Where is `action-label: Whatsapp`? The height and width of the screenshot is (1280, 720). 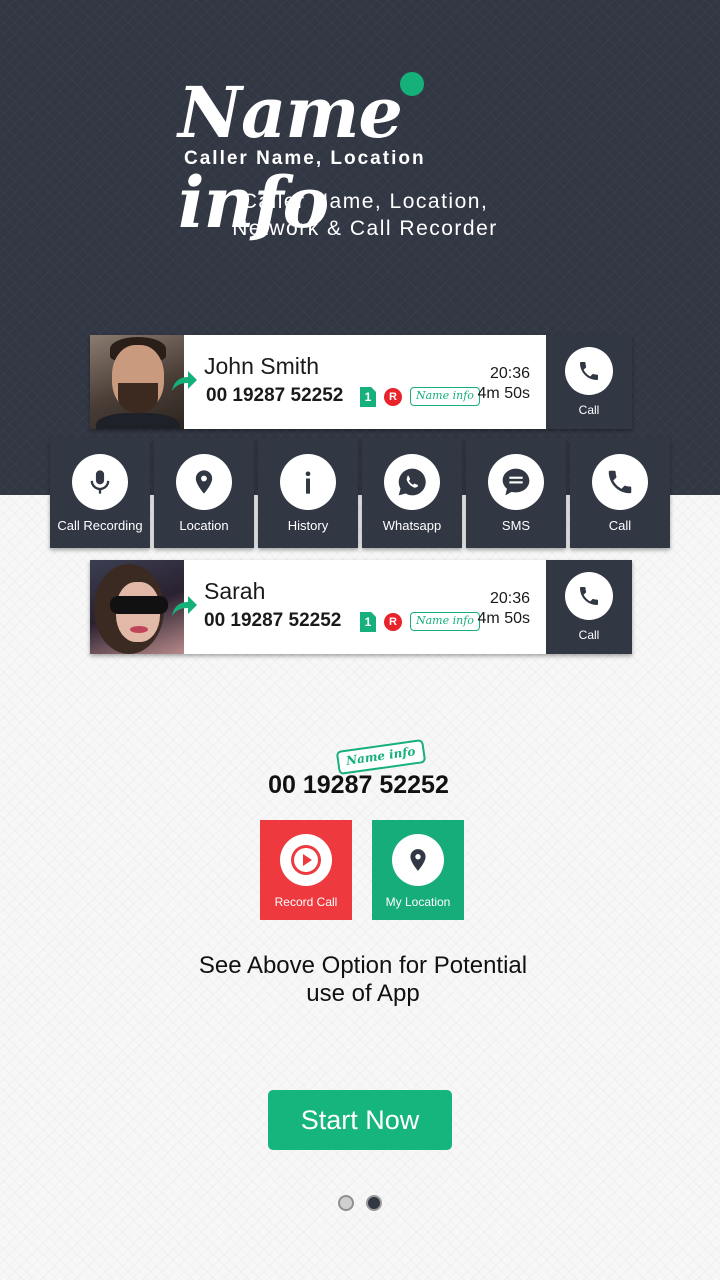
action-label: Whatsapp is located at coordinates (412, 525).